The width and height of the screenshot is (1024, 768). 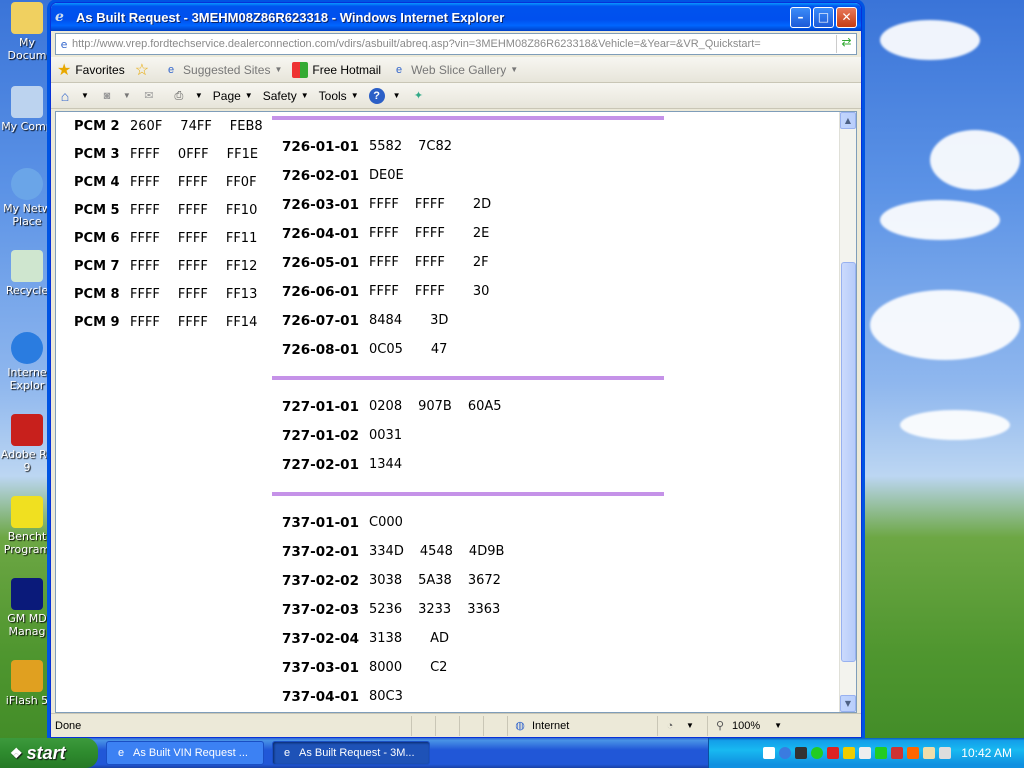 What do you see at coordinates (495, 725) in the screenshot?
I see `status-pane` at bounding box center [495, 725].